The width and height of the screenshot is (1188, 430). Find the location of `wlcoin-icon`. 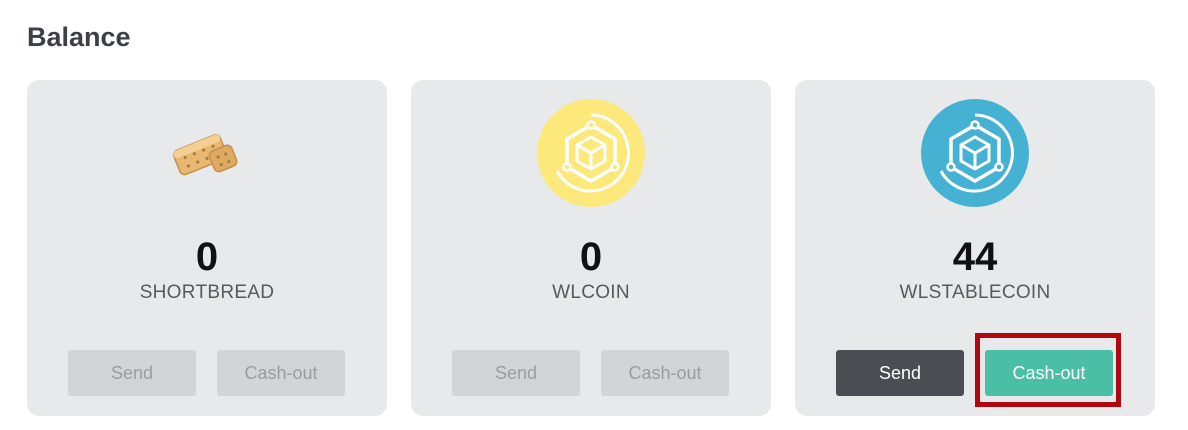

wlcoin-icon is located at coordinates (591, 153).